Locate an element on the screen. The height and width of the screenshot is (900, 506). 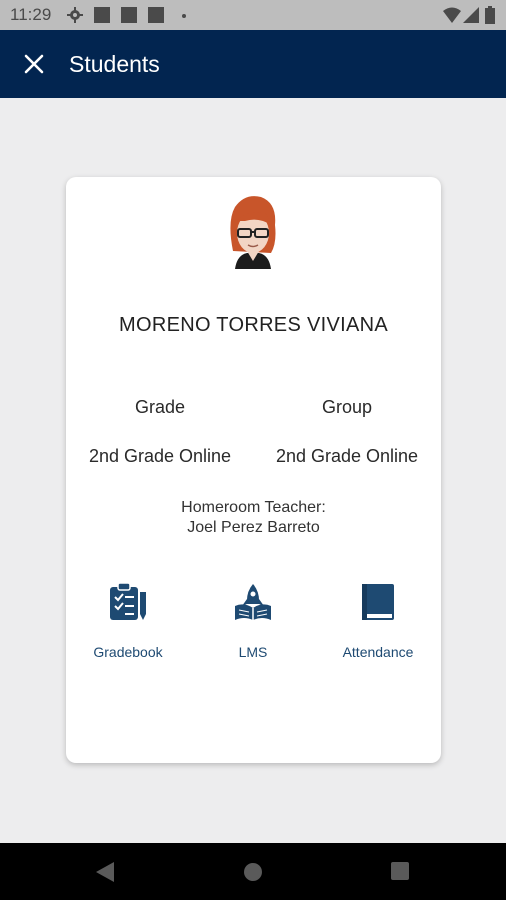
lms-label: LMS is located at coordinates (253, 652).